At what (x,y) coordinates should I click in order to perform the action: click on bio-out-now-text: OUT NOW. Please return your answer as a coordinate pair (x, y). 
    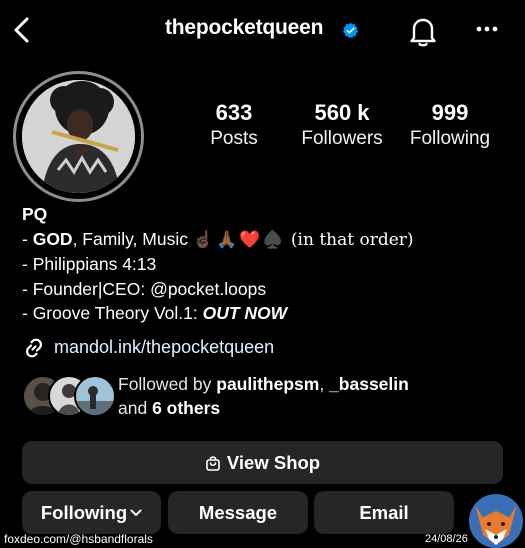
    Looking at the image, I should click on (245, 313).